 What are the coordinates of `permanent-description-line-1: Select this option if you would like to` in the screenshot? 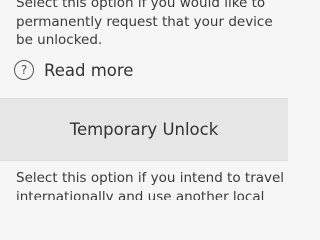 It's located at (141, 5).